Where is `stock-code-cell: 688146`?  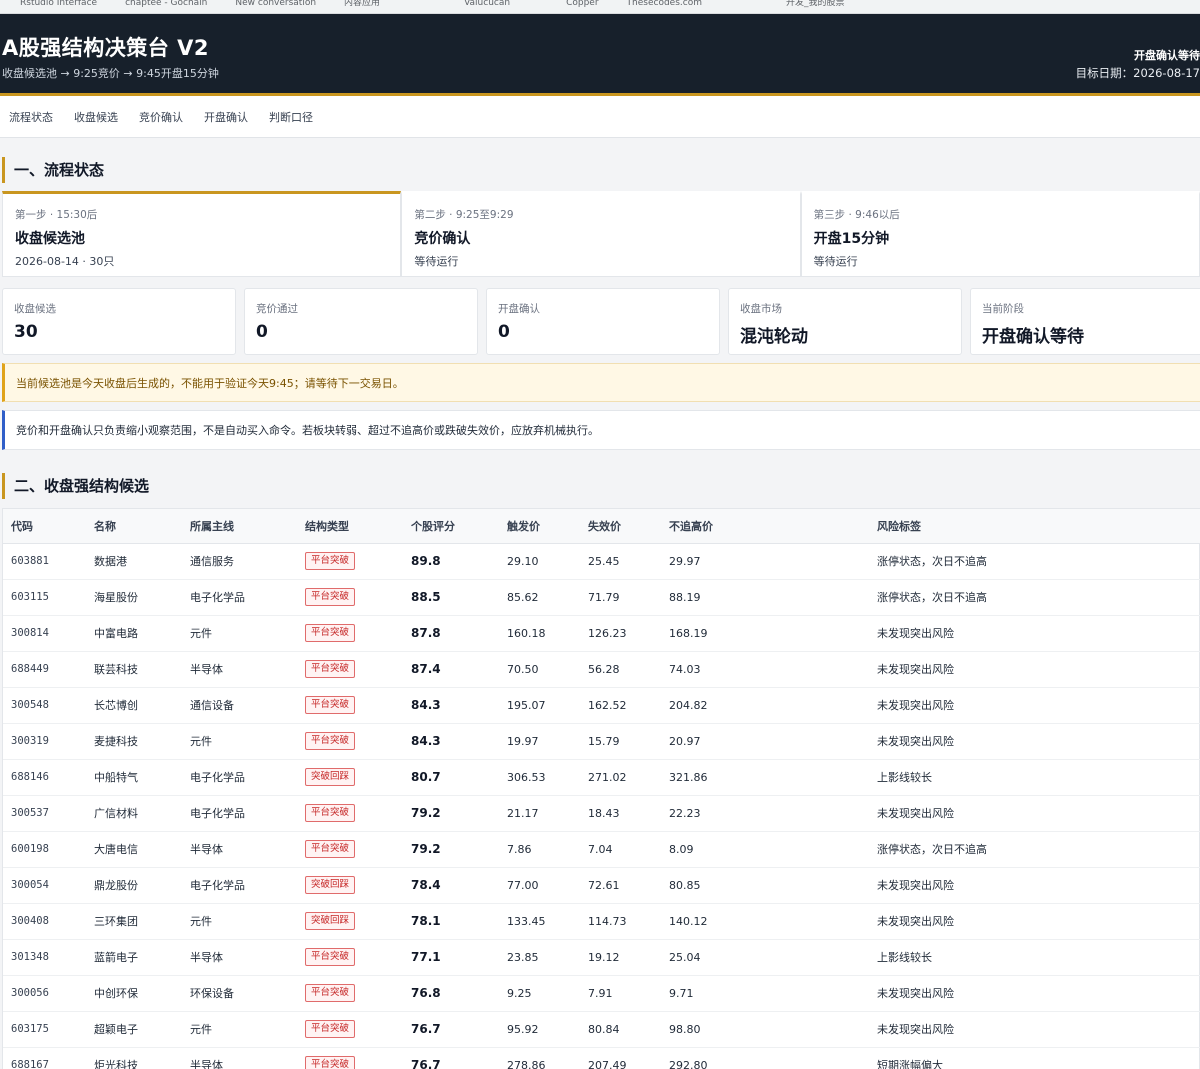 stock-code-cell: 688146 is located at coordinates (44, 777).